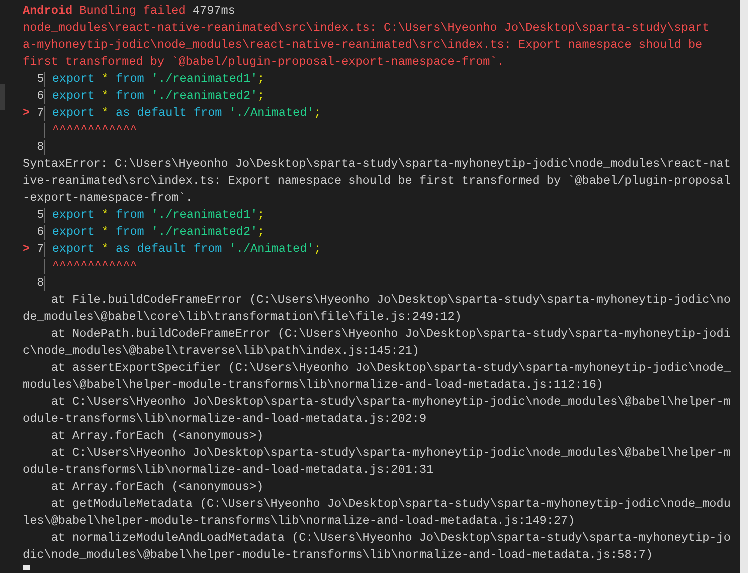 This screenshot has width=748, height=573. I want to click on stack-trace-line: at assertExportSpecifier (C:\Users\Hyeonho Jo\Desktop\sparta-study\sparta-myhoneytip-jodic\node_, so click(391, 368).